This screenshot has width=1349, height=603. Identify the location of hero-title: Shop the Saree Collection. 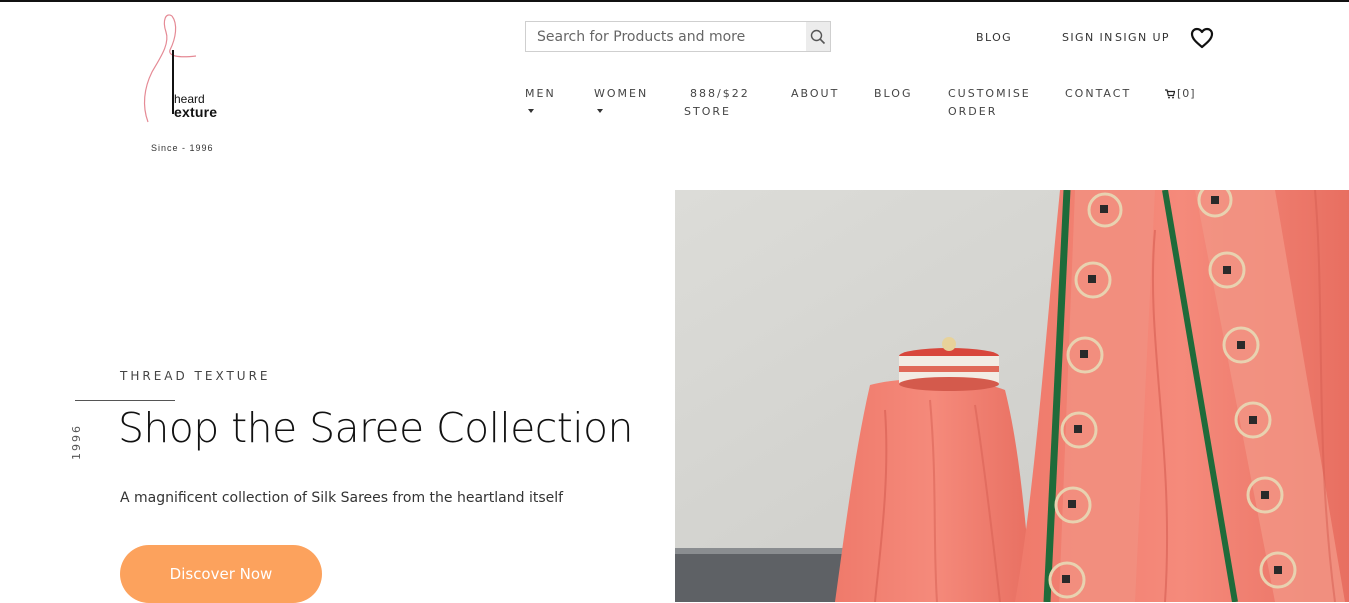
(375, 428).